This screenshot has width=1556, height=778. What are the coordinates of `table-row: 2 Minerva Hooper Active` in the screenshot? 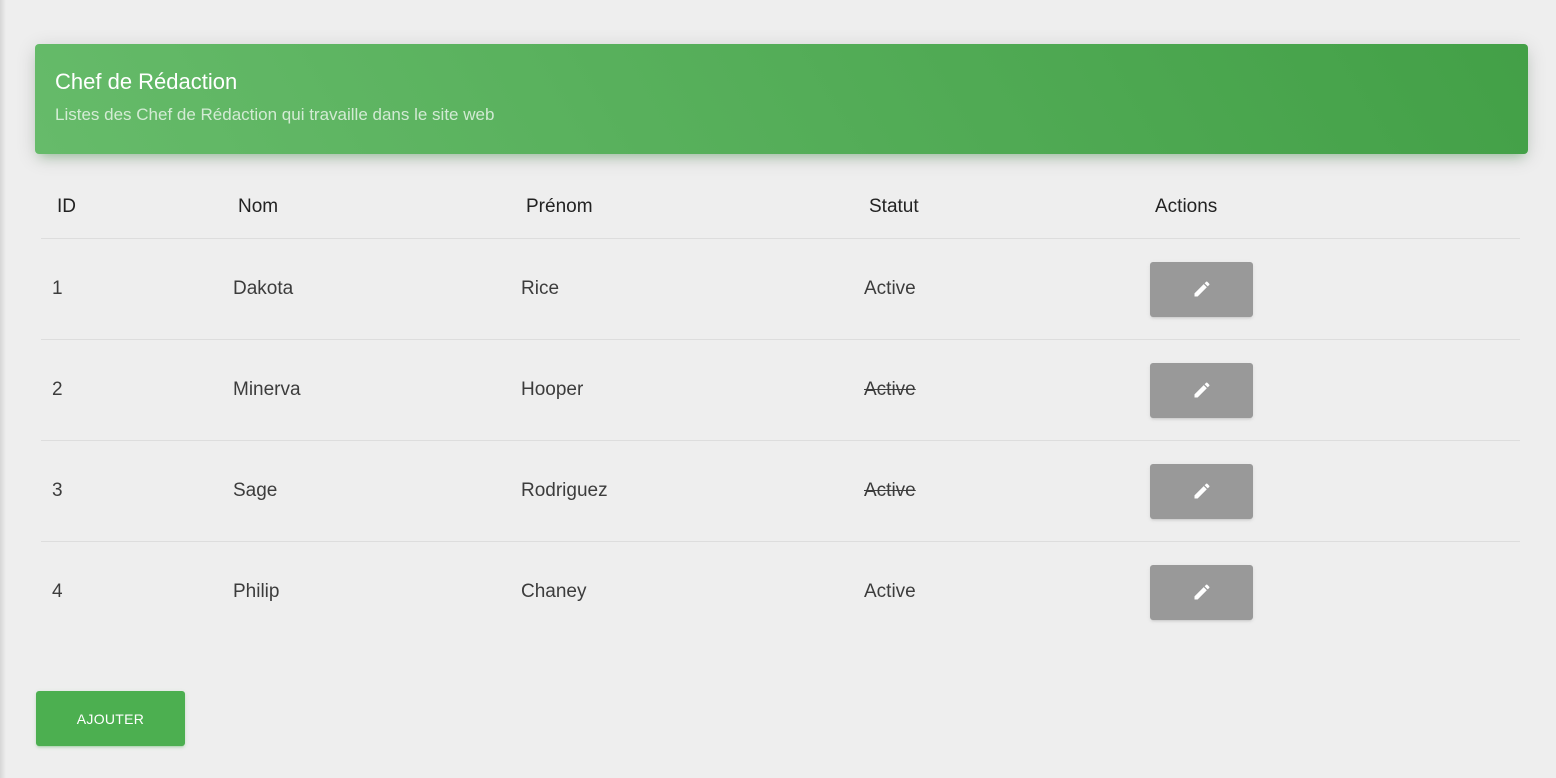 It's located at (780, 390).